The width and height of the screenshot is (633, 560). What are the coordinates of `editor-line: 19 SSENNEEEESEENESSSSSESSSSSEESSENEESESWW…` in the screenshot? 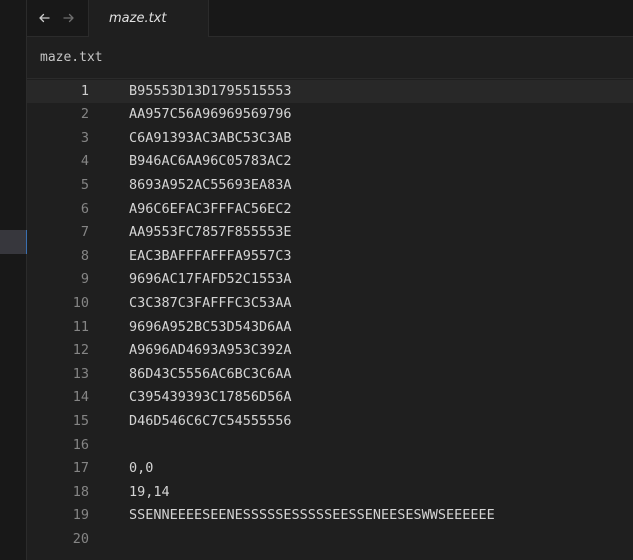 It's located at (330, 516).